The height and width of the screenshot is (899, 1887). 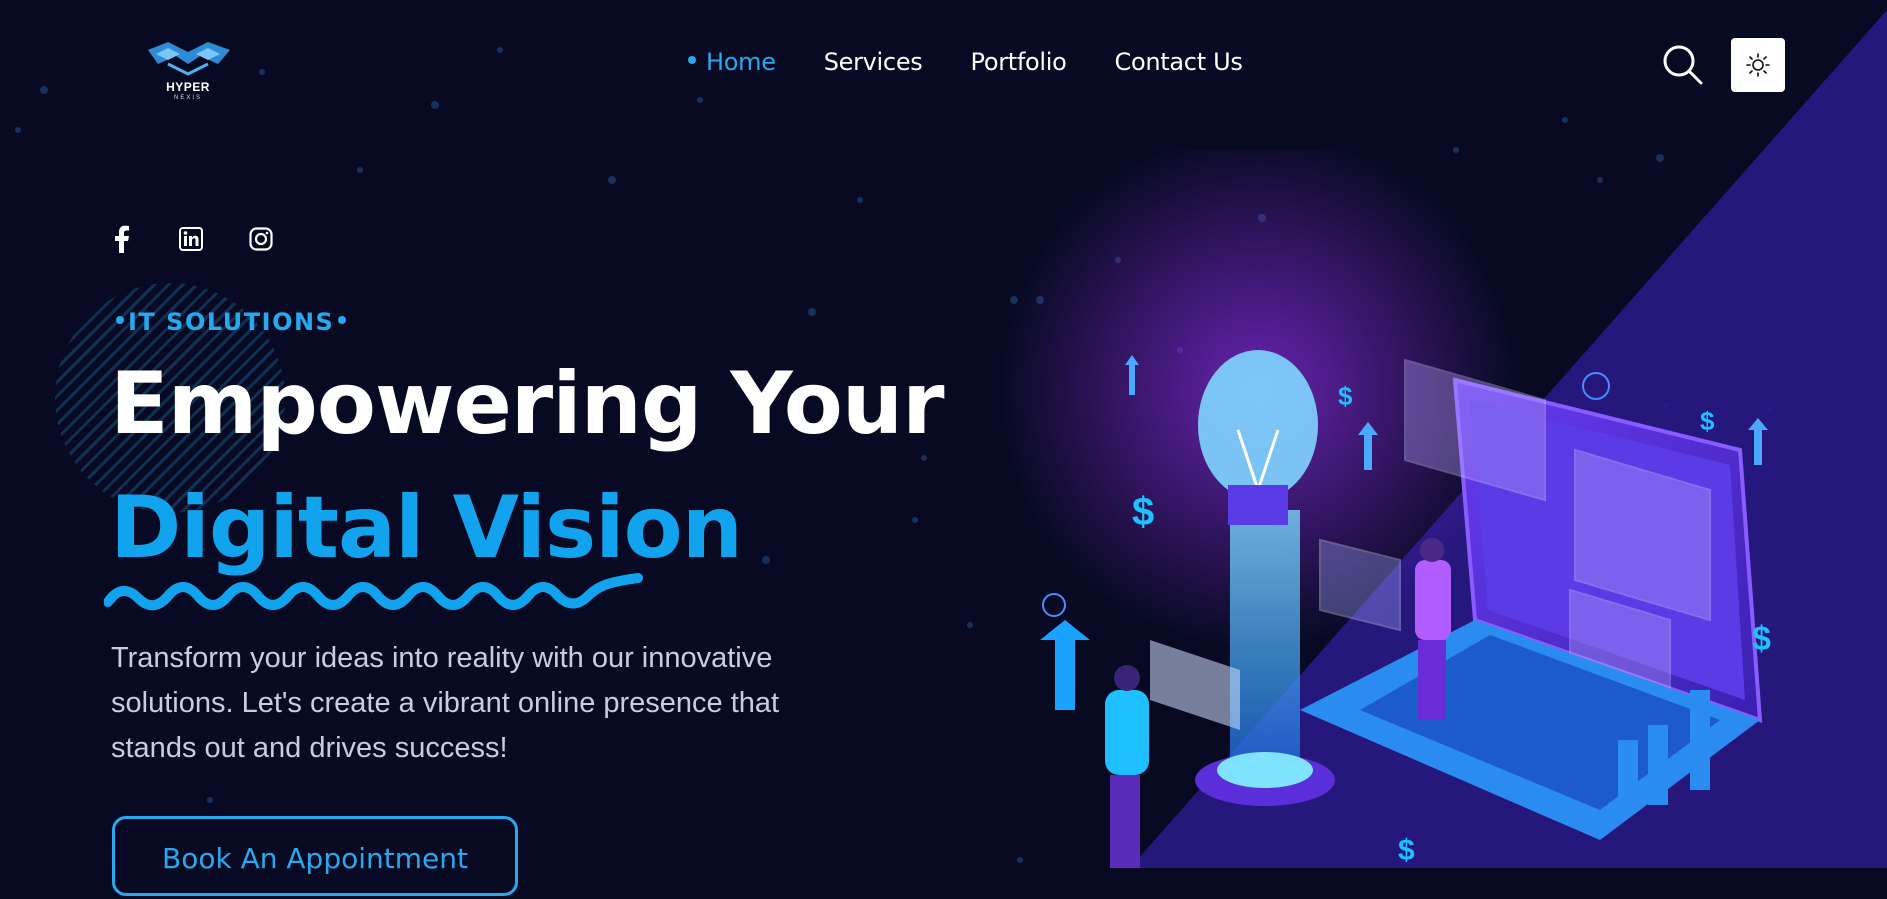 I want to click on logo-mark-icon, so click(x=189, y=59).